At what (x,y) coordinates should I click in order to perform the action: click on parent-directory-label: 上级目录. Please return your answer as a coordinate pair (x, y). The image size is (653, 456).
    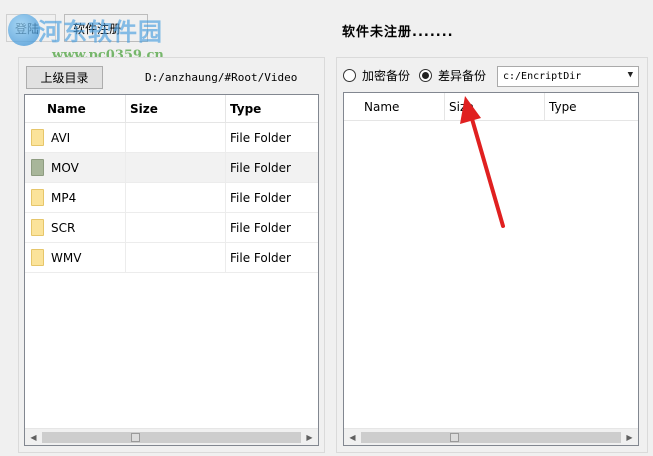
    Looking at the image, I should click on (64, 78).